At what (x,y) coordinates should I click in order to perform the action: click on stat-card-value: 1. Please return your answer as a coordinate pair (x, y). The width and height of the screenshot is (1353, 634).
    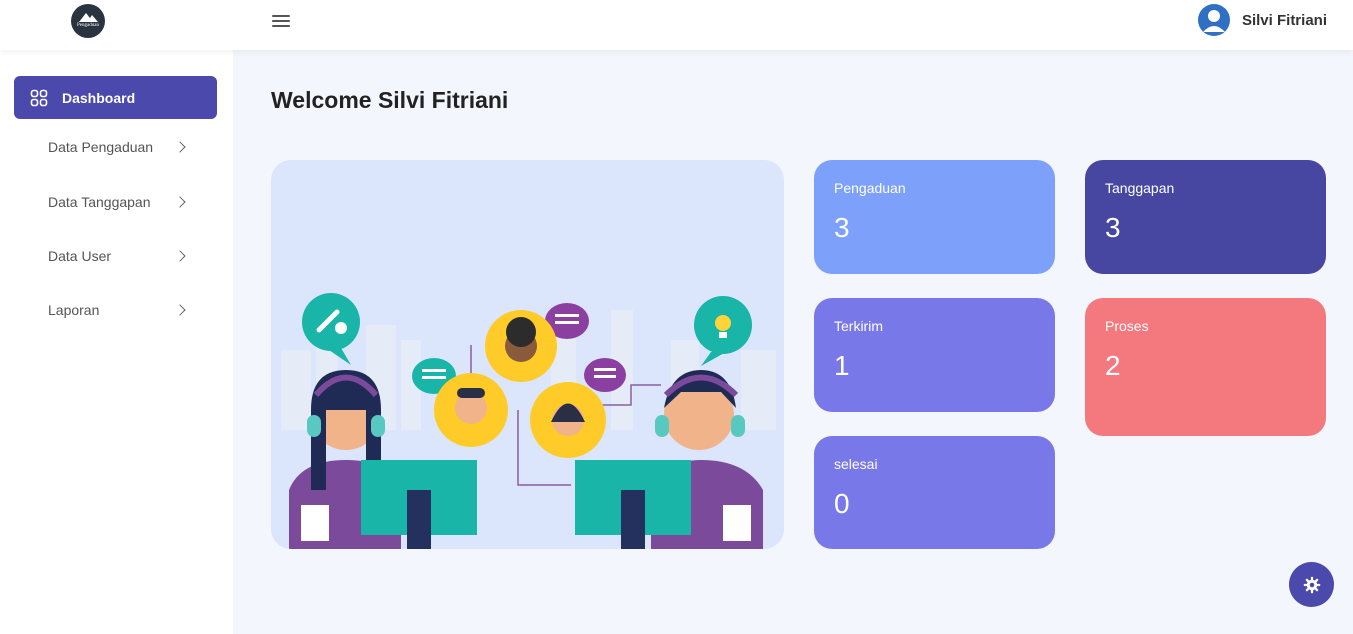
    Looking at the image, I should click on (842, 365).